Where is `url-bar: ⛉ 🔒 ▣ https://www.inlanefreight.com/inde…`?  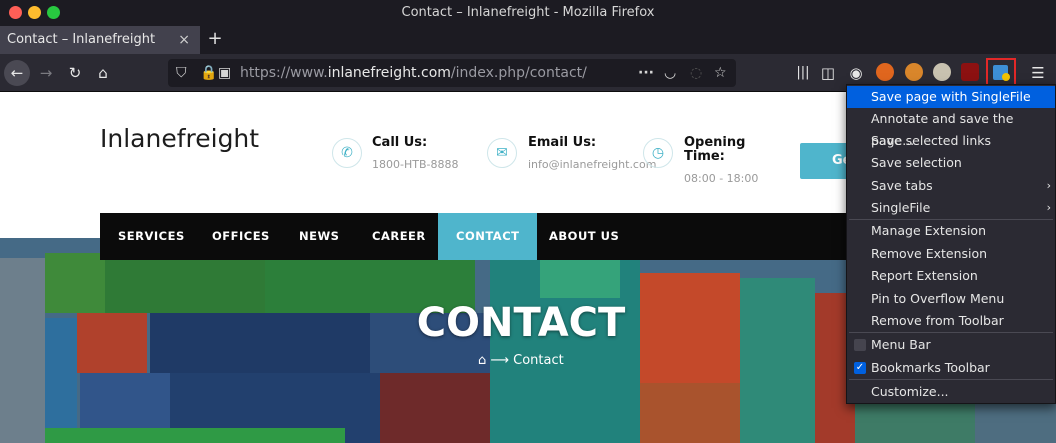
url-bar: ⛉ 🔒 ▣ https://www.inlanefreight.com/inde… is located at coordinates (452, 73).